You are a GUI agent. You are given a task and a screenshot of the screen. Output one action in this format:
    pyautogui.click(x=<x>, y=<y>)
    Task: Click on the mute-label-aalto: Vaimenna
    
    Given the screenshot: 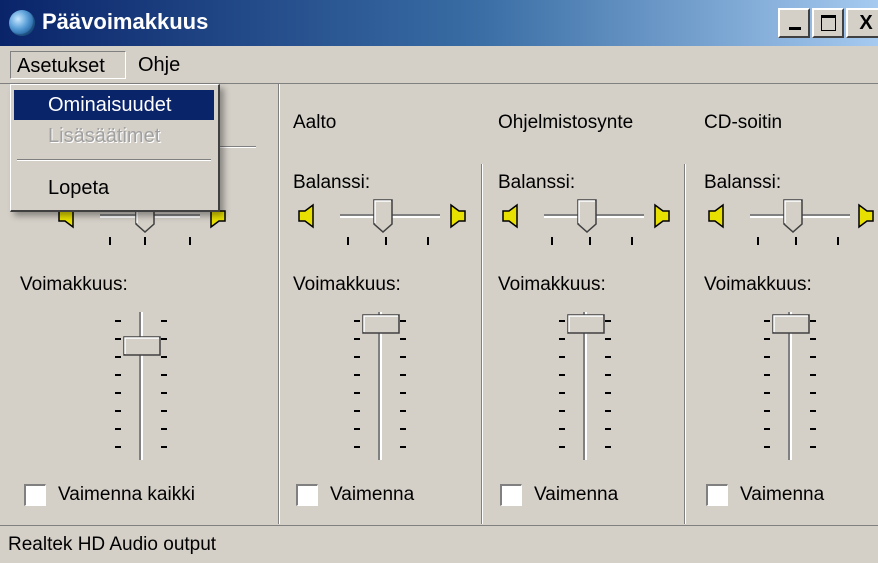 What is the action you would take?
    pyautogui.click(x=372, y=494)
    